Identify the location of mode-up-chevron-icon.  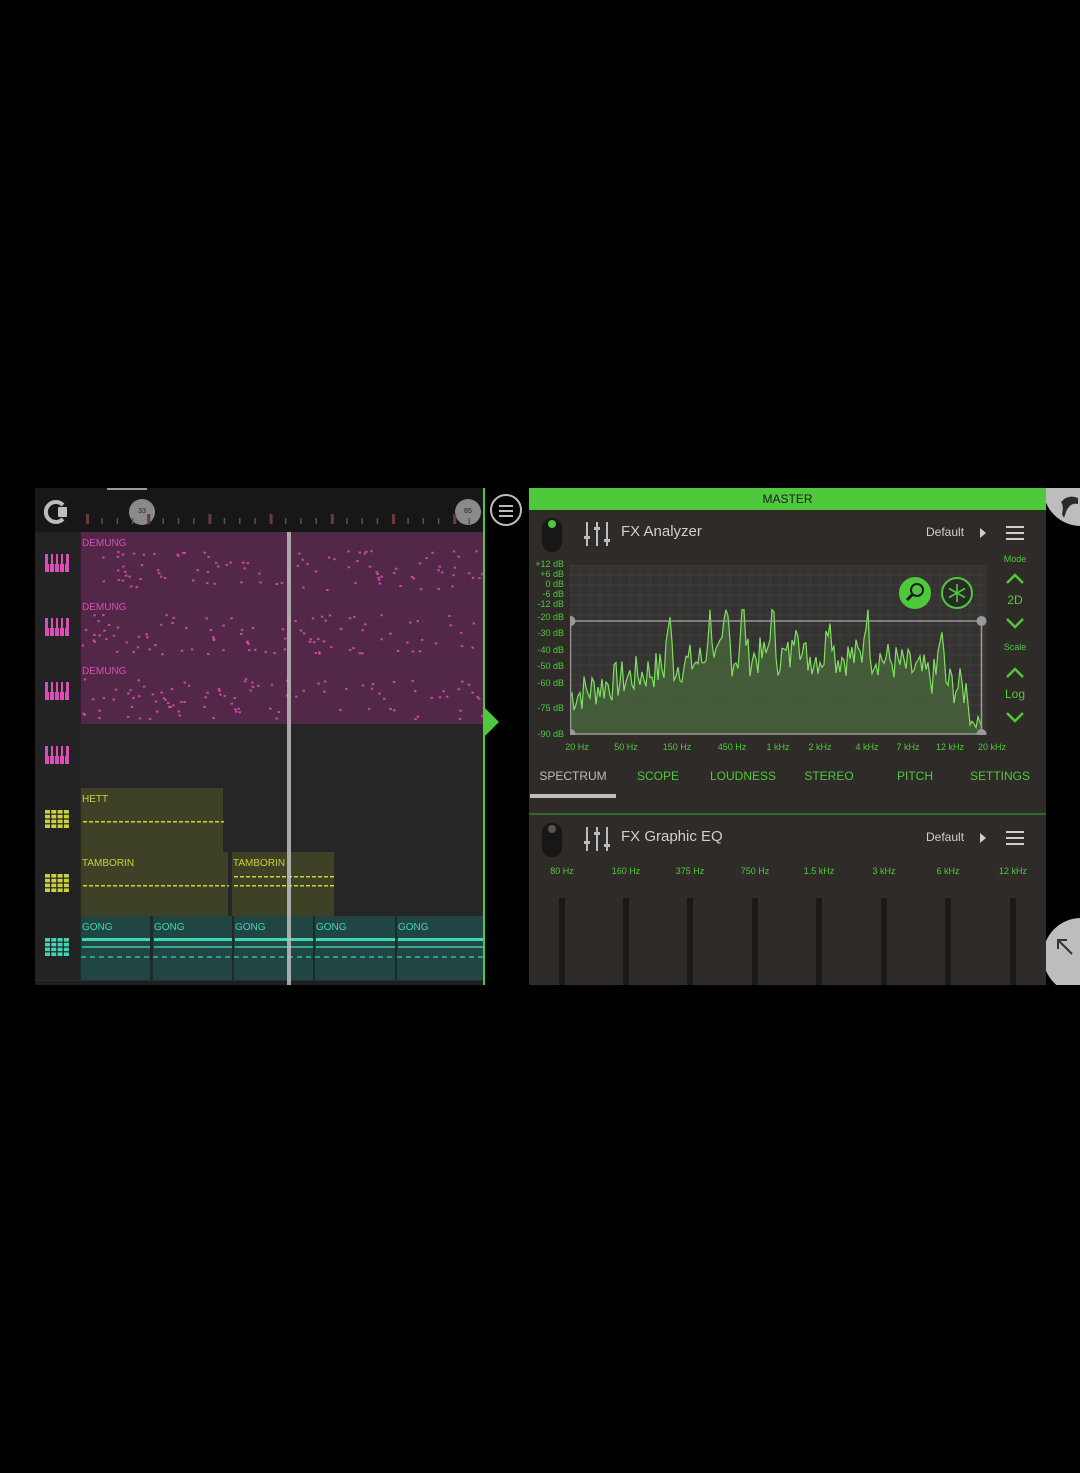
(1015, 579).